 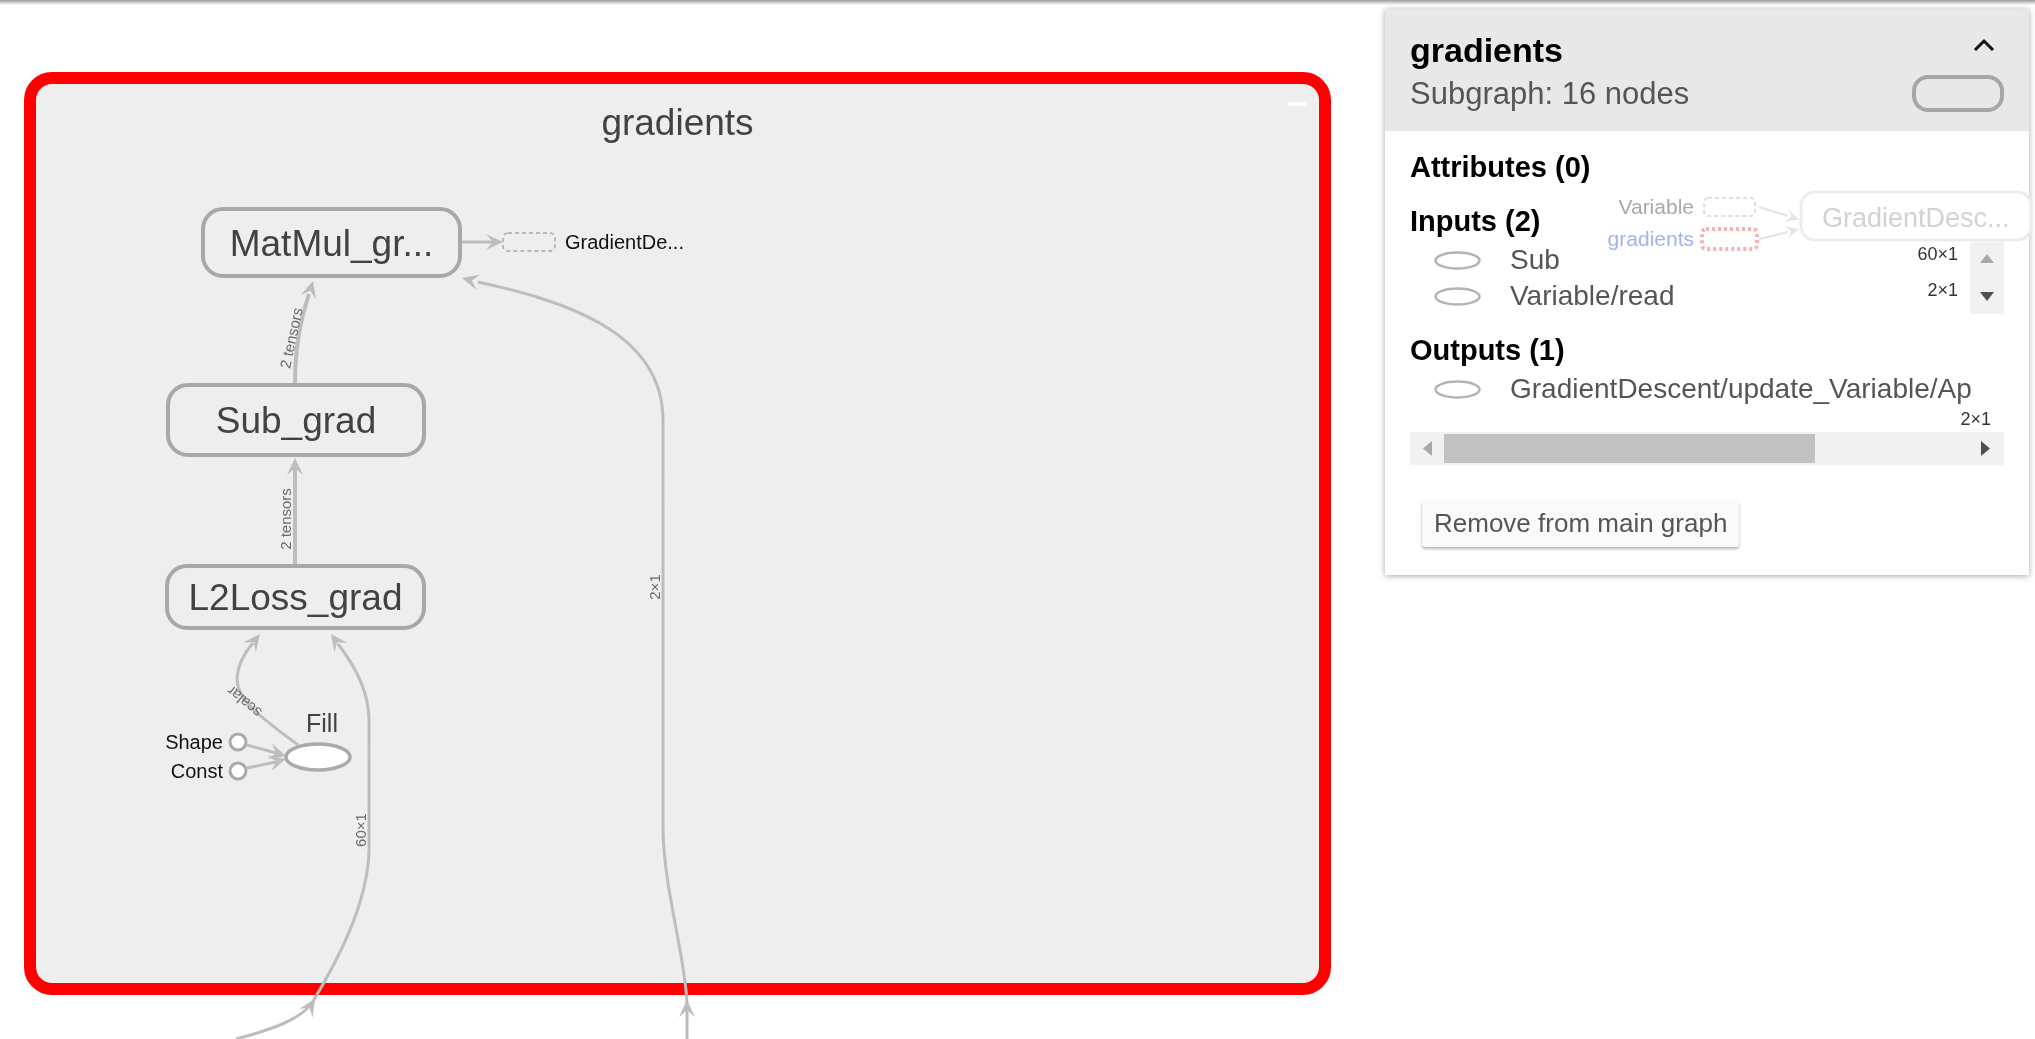 I want to click on chevron-up-icon, so click(x=1984, y=45).